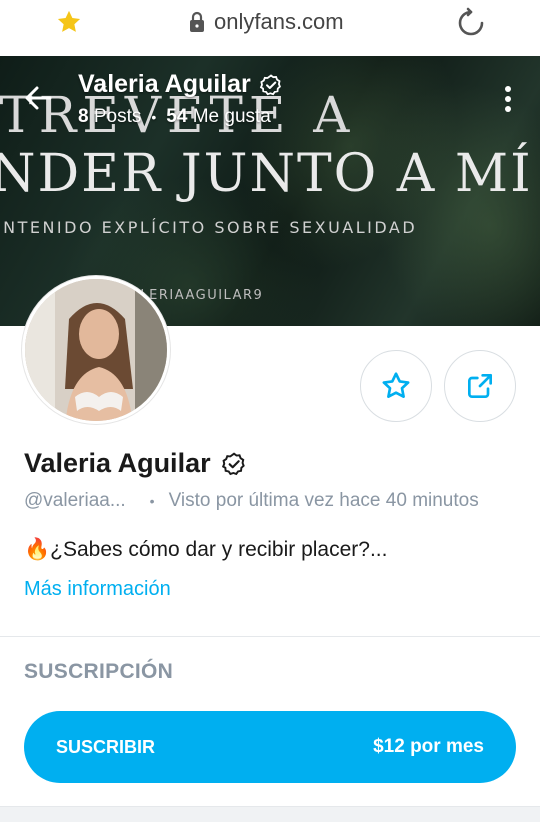  I want to click on url-field: onlyfans.com, so click(266, 22).